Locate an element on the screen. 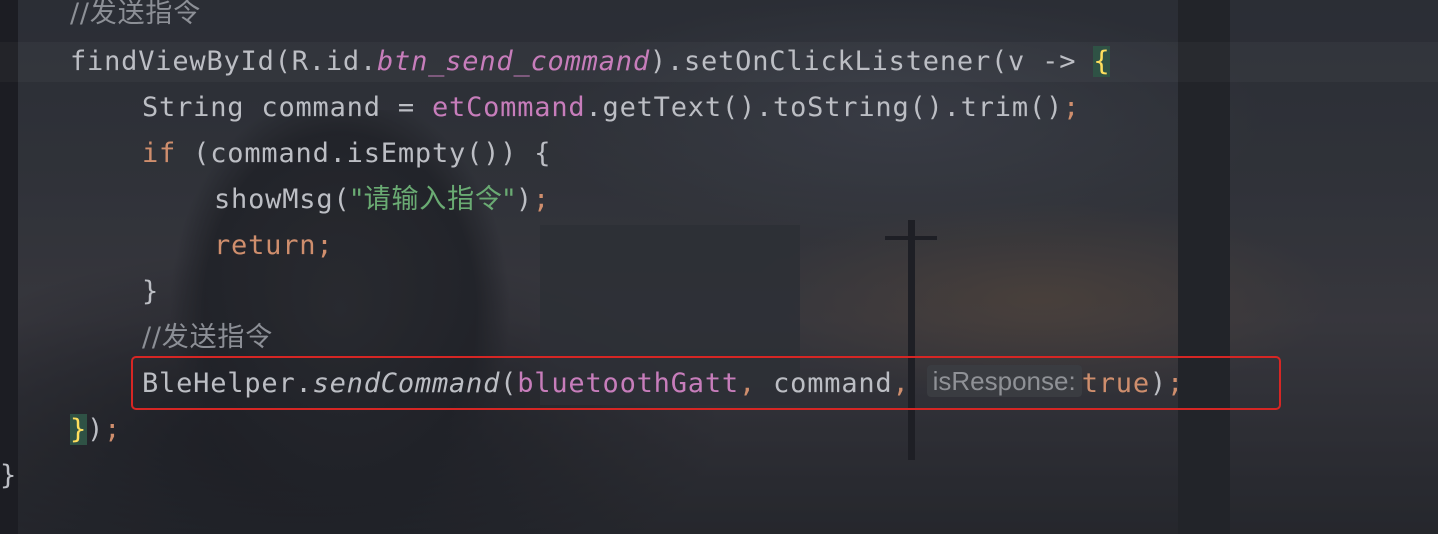 The width and height of the screenshot is (1438, 534). code-token: ).setOnClickListener(v -> is located at coordinates (871, 61).